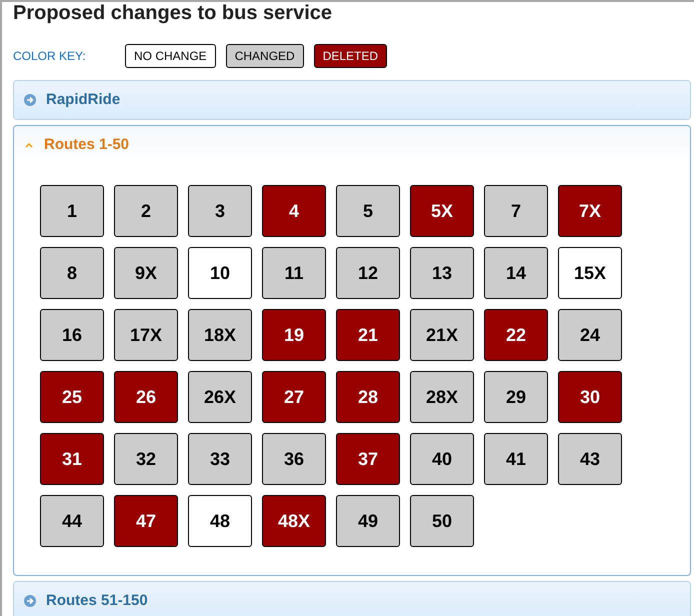  I want to click on page-title: Proposed changes to bus service, so click(173, 13).